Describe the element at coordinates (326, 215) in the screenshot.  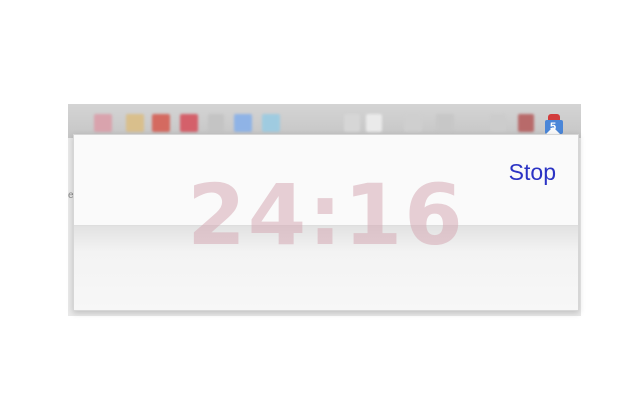
I see `countdown-timer: 24:16` at that location.